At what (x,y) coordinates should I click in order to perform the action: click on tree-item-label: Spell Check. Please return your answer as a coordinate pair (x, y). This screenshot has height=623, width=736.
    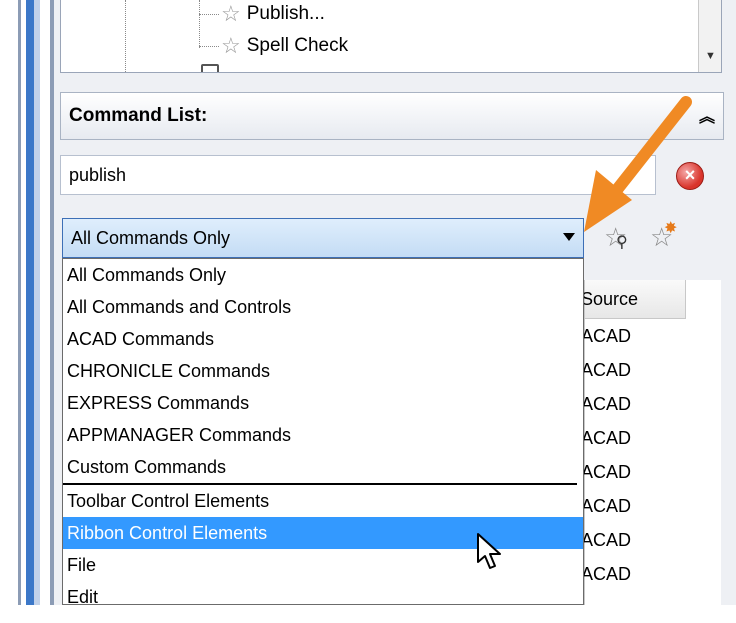
    Looking at the image, I should click on (297, 45).